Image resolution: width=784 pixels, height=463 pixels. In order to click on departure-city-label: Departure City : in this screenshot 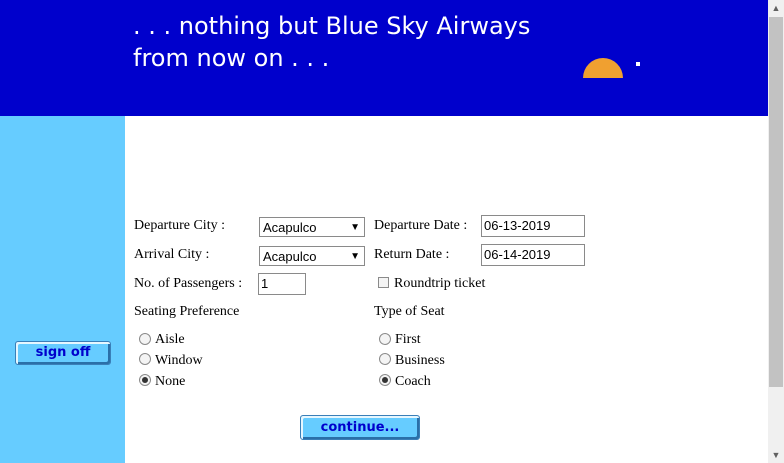, I will do `click(179, 225)`.